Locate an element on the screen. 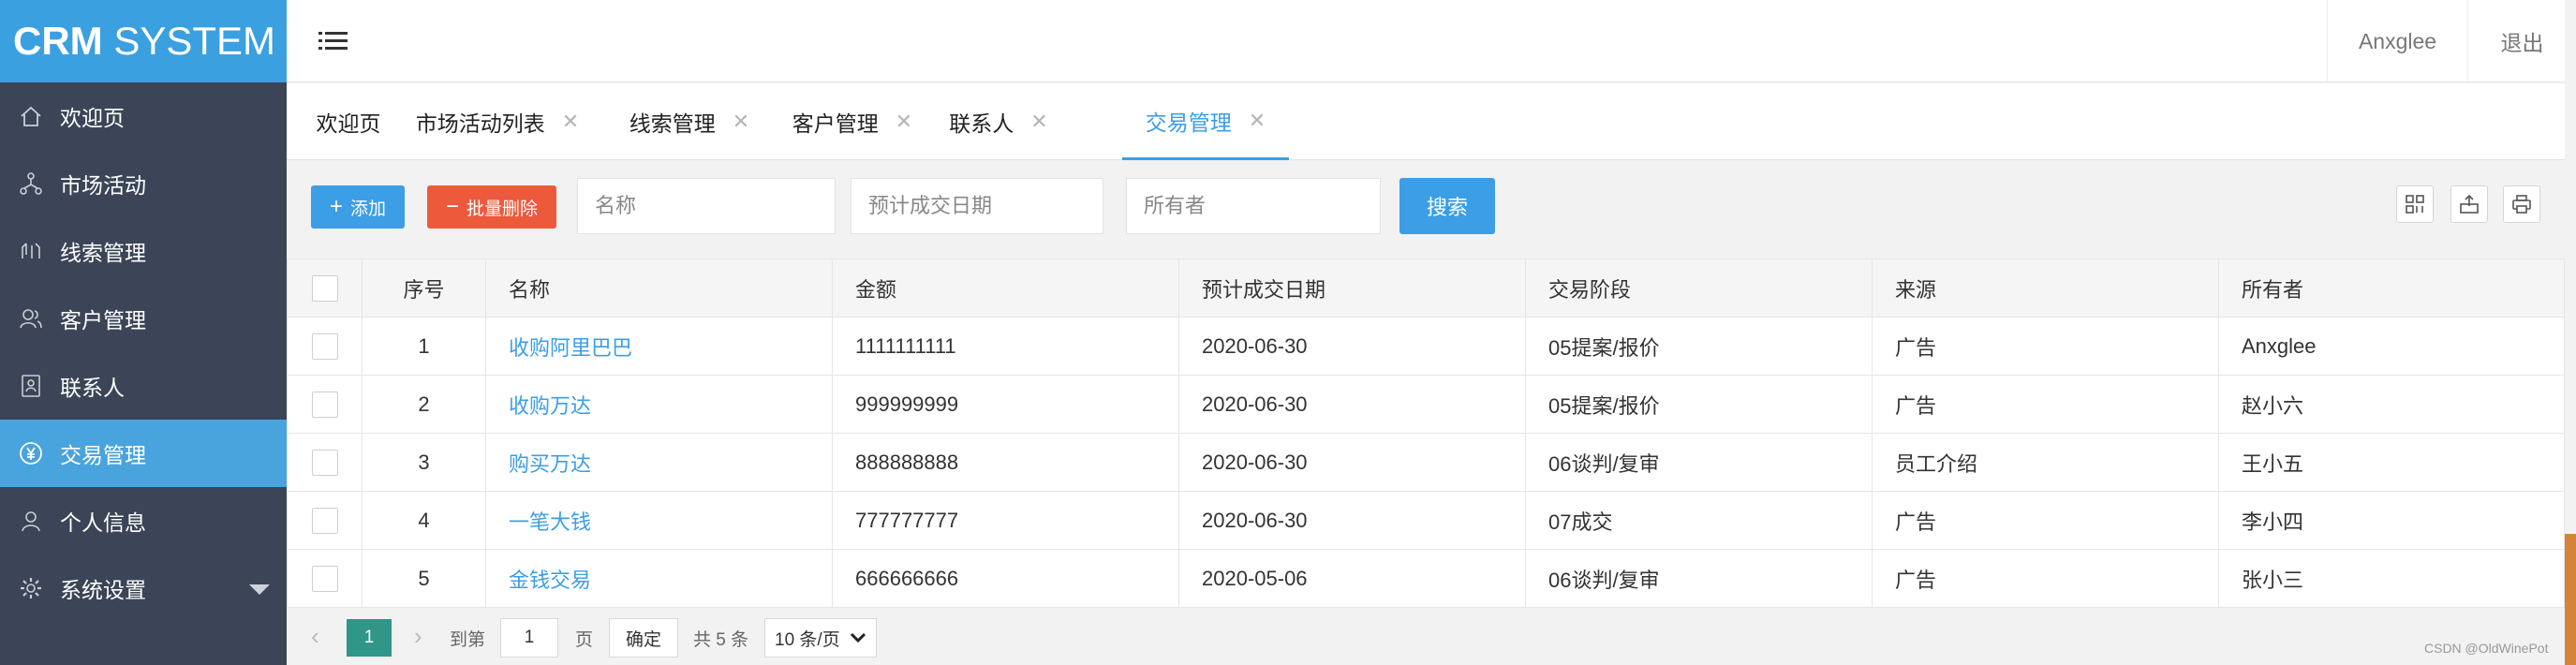  cell-stage: 06谈判/复审 is located at coordinates (1699, 578).